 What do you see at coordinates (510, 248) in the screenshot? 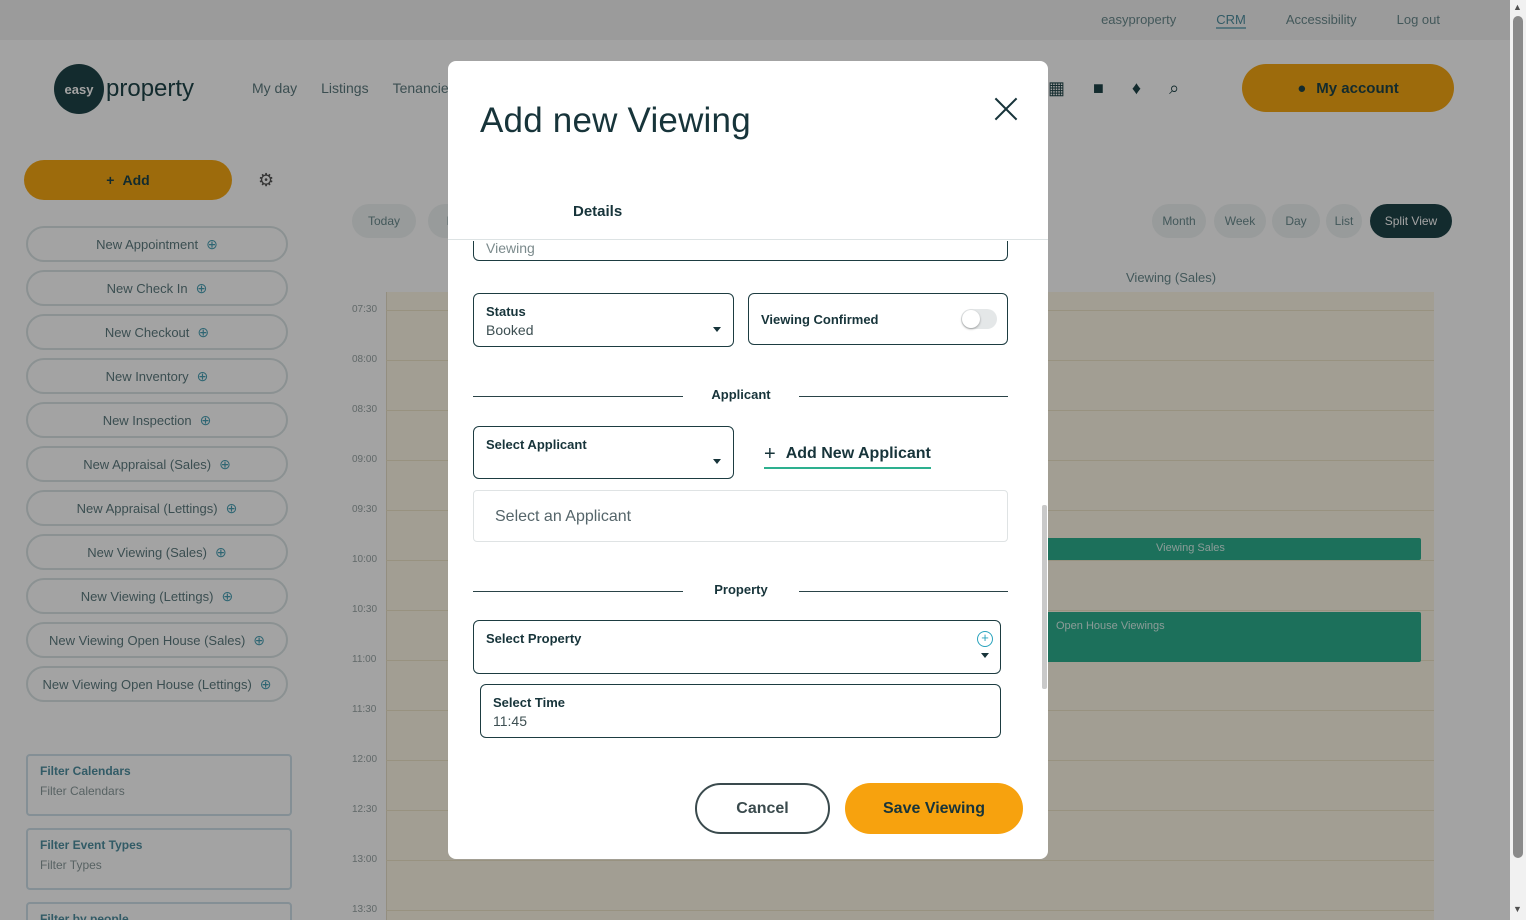
I see `viewing-type-value: Viewing` at bounding box center [510, 248].